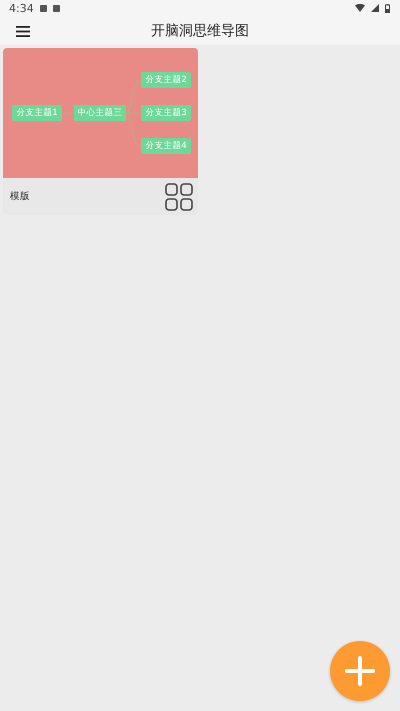 This screenshot has height=711, width=400. Describe the element at coordinates (166, 80) in the screenshot. I see `branch-topic: 分支主题2` at that location.